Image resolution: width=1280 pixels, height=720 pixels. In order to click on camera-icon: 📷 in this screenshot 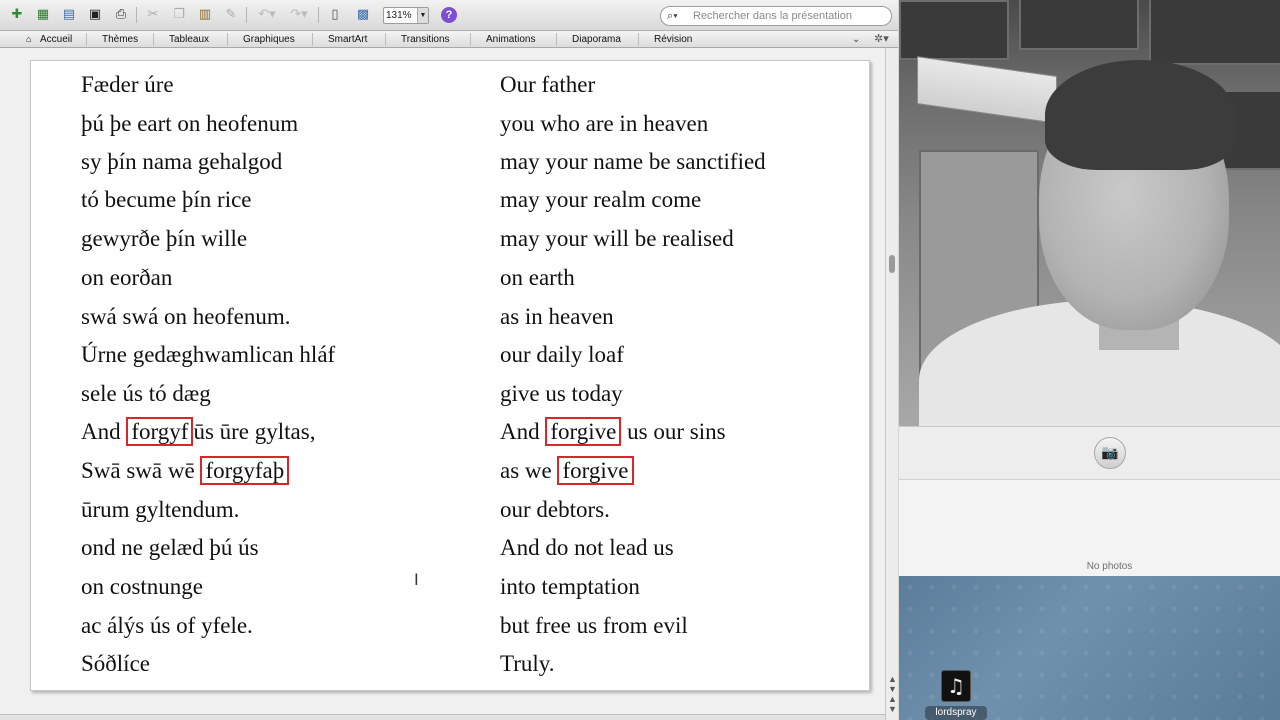, I will do `click(1110, 453)`.